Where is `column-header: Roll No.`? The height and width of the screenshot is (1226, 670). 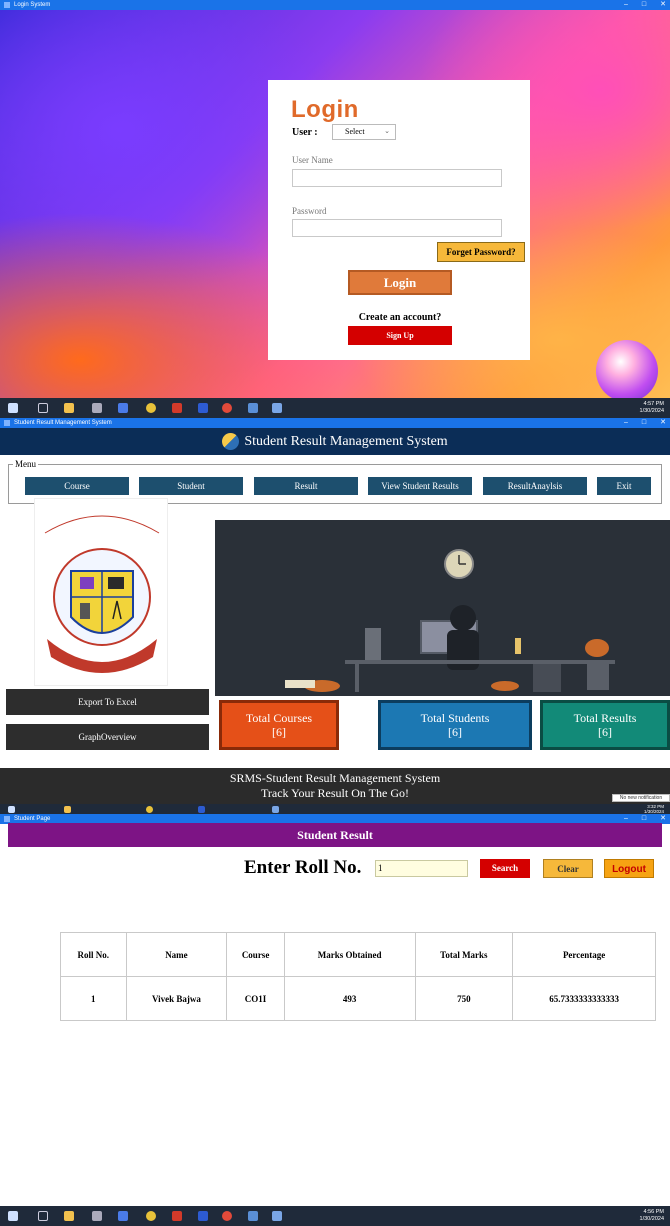 column-header: Roll No. is located at coordinates (93, 954).